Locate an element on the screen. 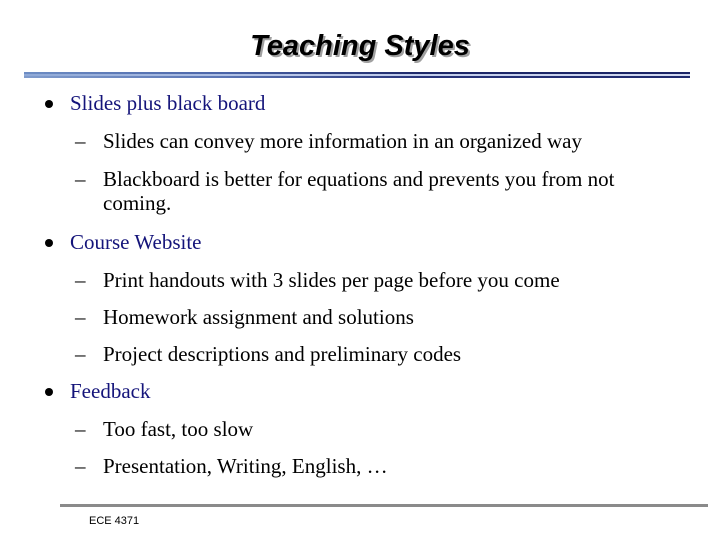 The image size is (720, 540). sub-bullet-text: Homework assignment and solutions is located at coordinates (258, 317).